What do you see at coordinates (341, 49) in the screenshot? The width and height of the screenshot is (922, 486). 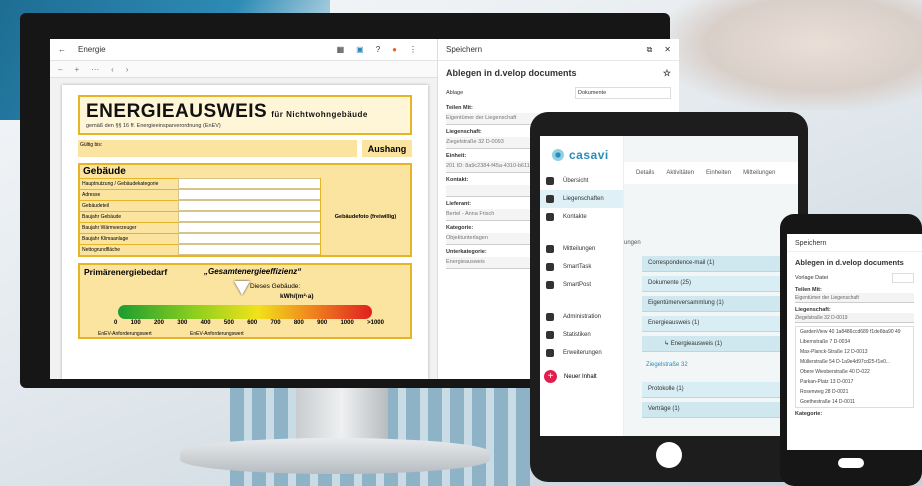 I see `grid-icon: ▦` at bounding box center [341, 49].